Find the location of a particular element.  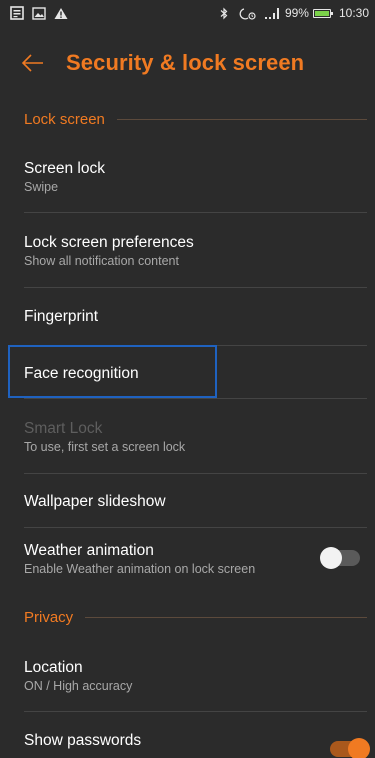

show-passwords-toggle is located at coordinates (350, 748).